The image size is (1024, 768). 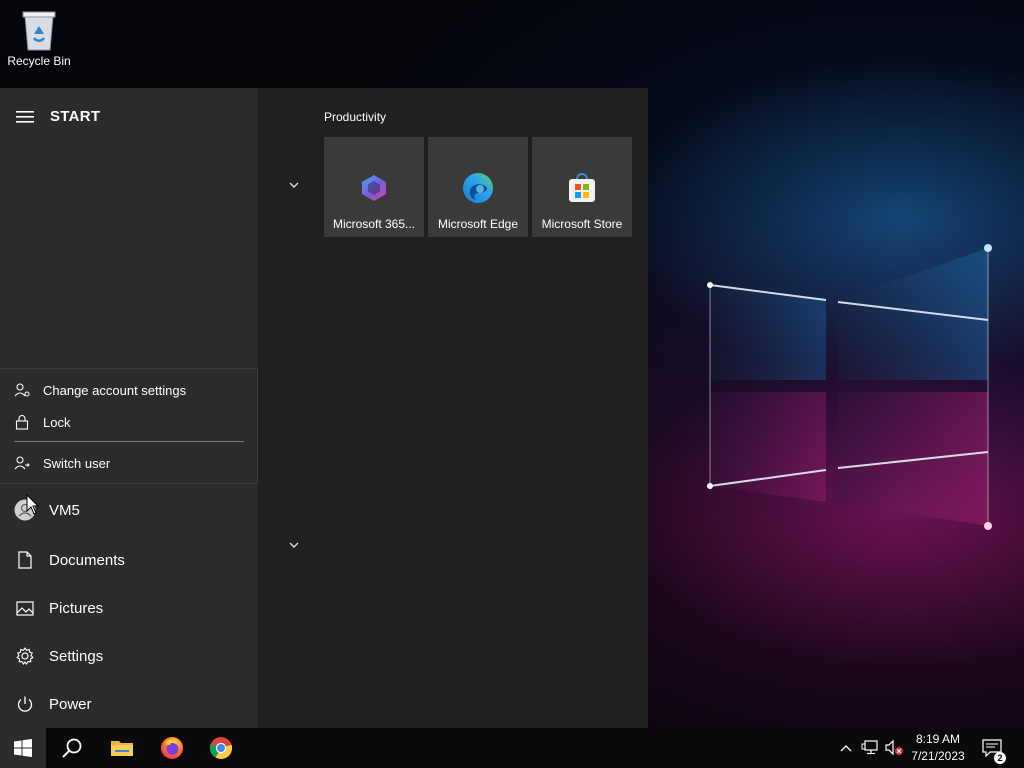 I want to click on account-settings-icon, so click(x=22, y=390).